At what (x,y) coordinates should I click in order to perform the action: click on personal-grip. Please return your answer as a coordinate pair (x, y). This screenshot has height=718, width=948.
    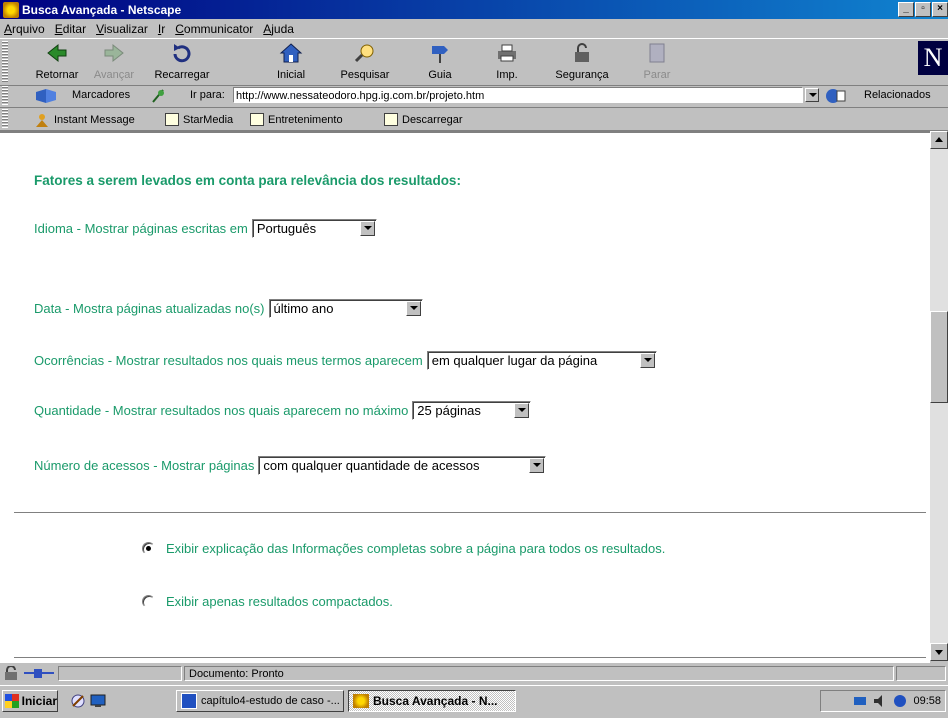
    Looking at the image, I should click on (5, 118).